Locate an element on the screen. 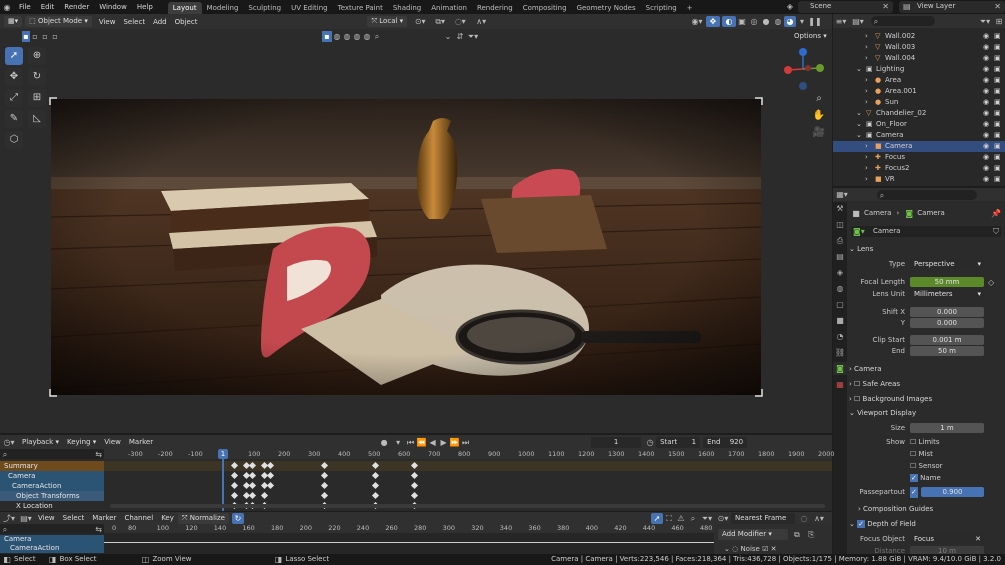 Image resolution: width=1005 pixels, height=565 pixels. mist-checkbox: ☐ Mist is located at coordinates (921, 454).